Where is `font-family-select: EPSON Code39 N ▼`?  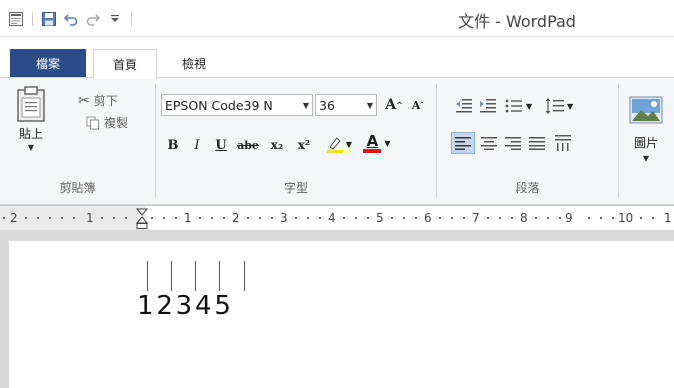 font-family-select: EPSON Code39 N ▼ is located at coordinates (237, 105).